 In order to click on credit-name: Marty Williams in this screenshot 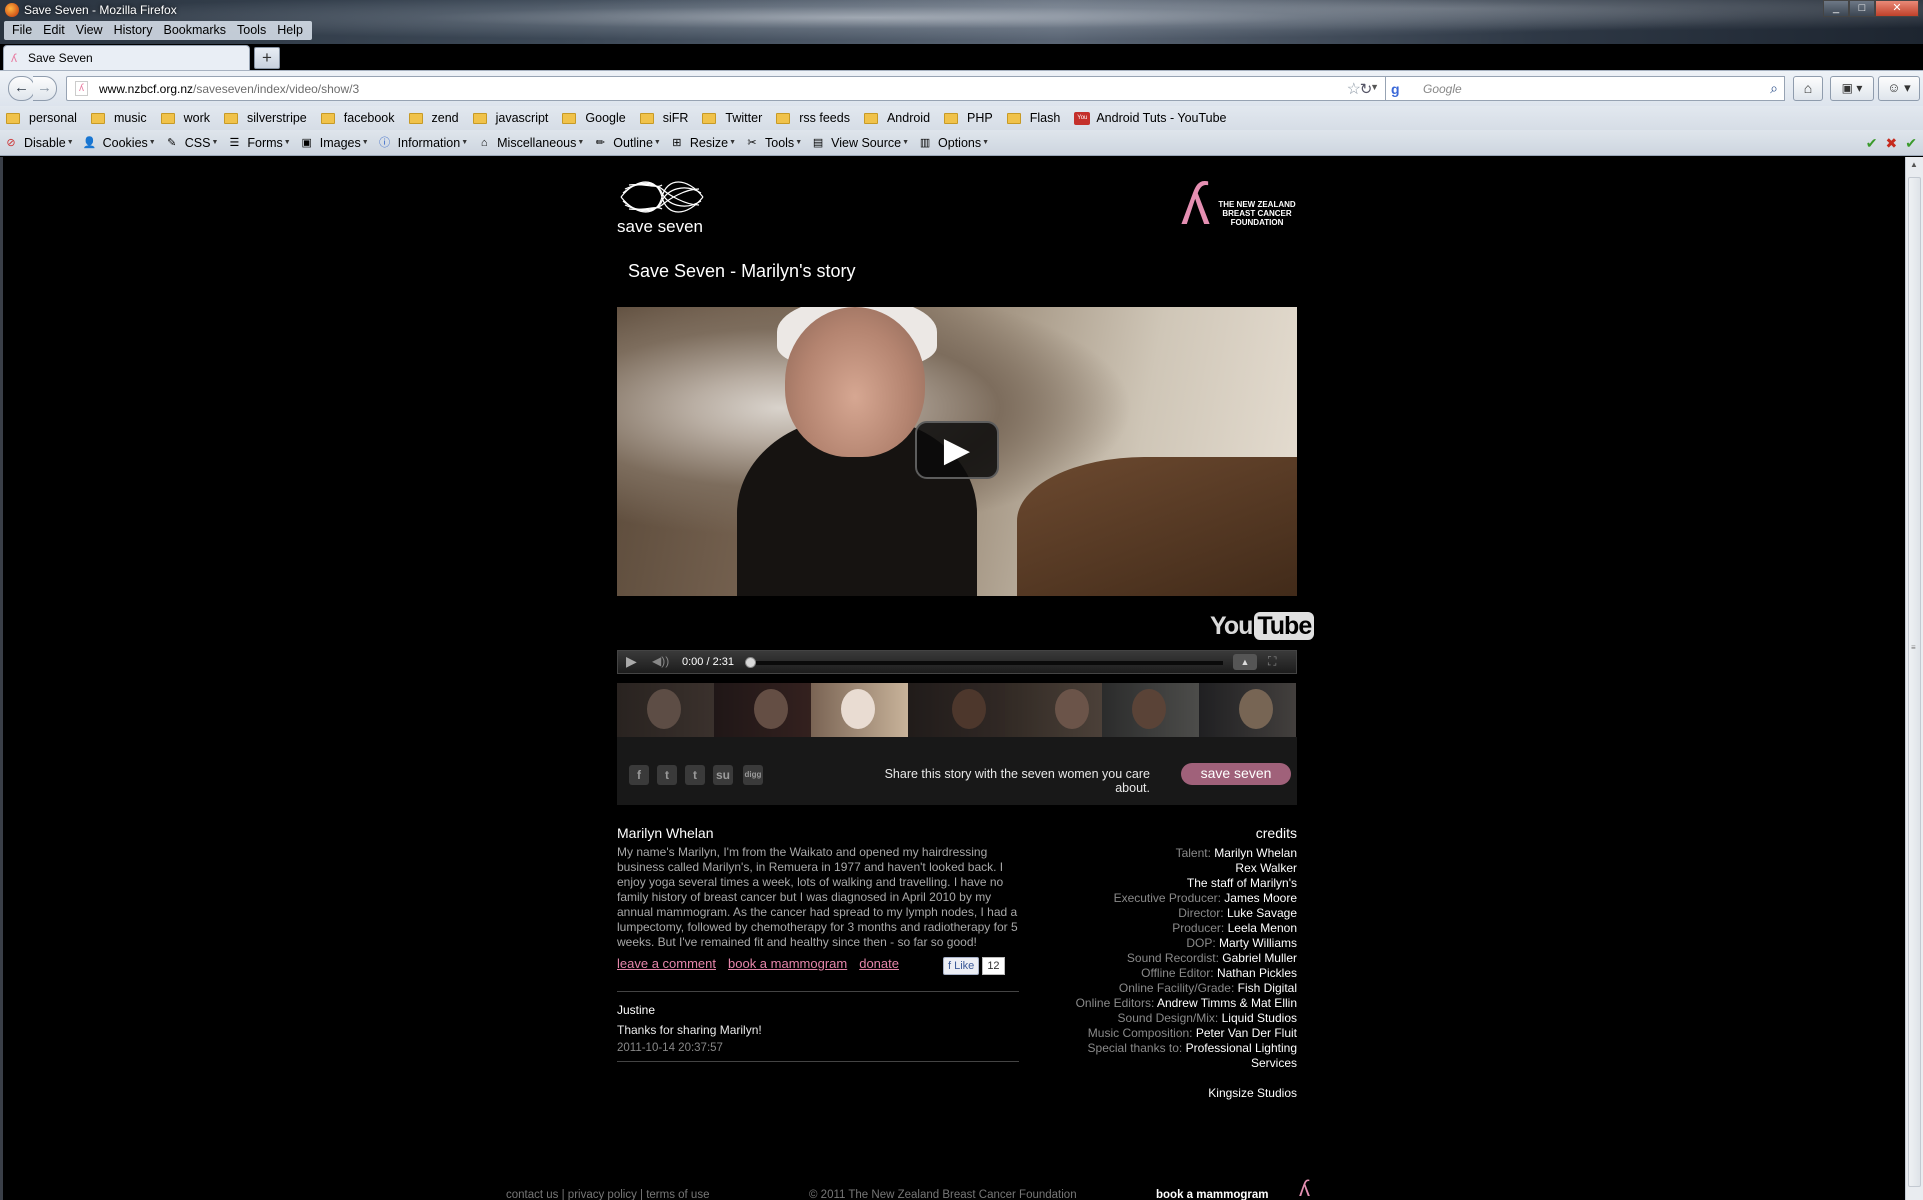, I will do `click(1258, 943)`.